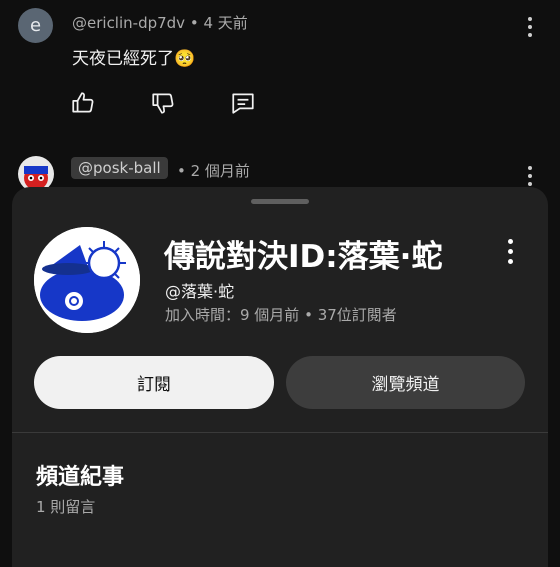 The image size is (560, 567). I want to click on comment-meta: @ericlin-dp7dv • 4 天前, so click(160, 22).